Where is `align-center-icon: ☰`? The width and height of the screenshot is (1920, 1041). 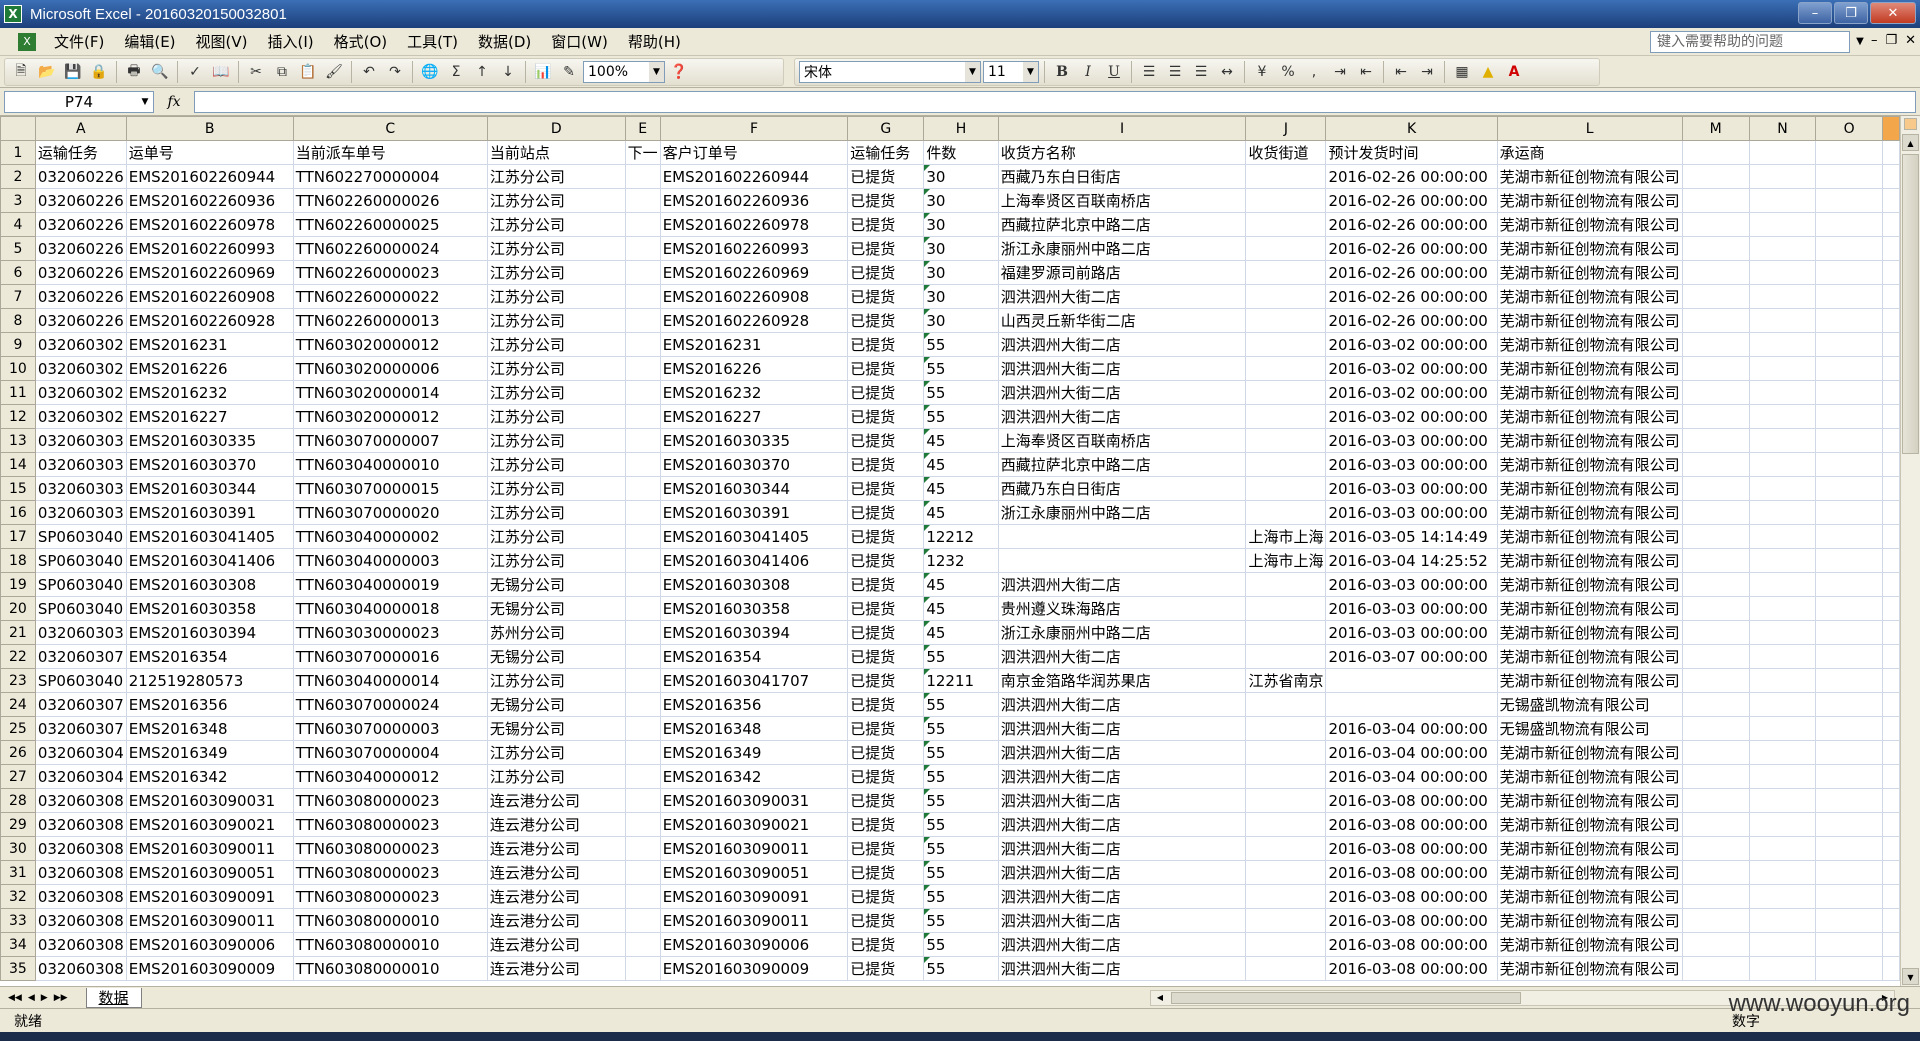
align-center-icon: ☰ is located at coordinates (1175, 72).